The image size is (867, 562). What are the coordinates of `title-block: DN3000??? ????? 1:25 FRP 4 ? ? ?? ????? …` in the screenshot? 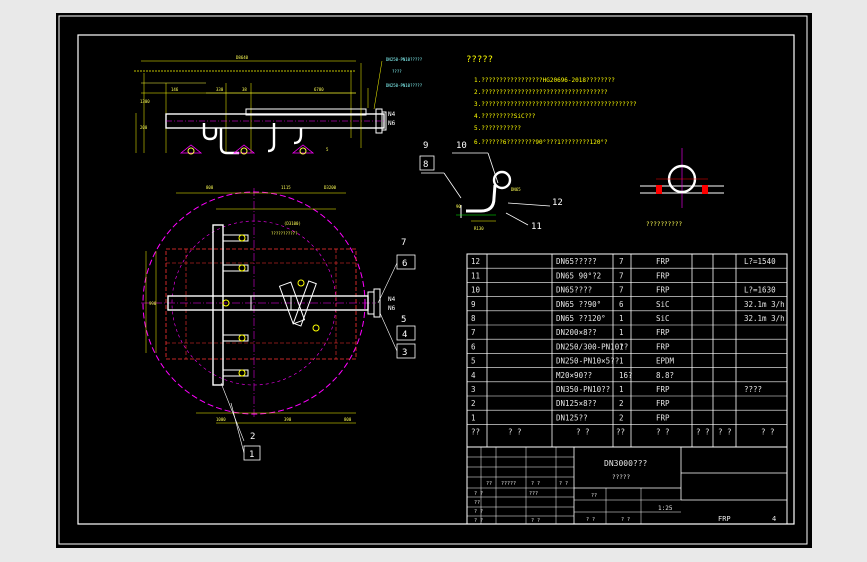 It's located at (627, 485).